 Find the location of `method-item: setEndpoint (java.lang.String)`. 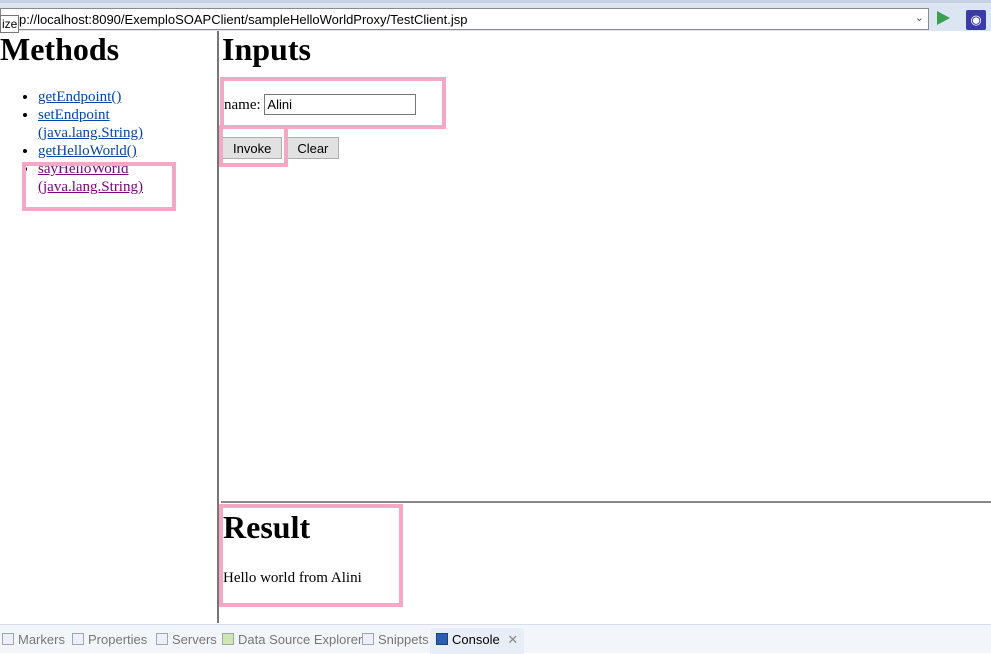

method-item: setEndpoint (java.lang.String) is located at coordinates (127, 124).